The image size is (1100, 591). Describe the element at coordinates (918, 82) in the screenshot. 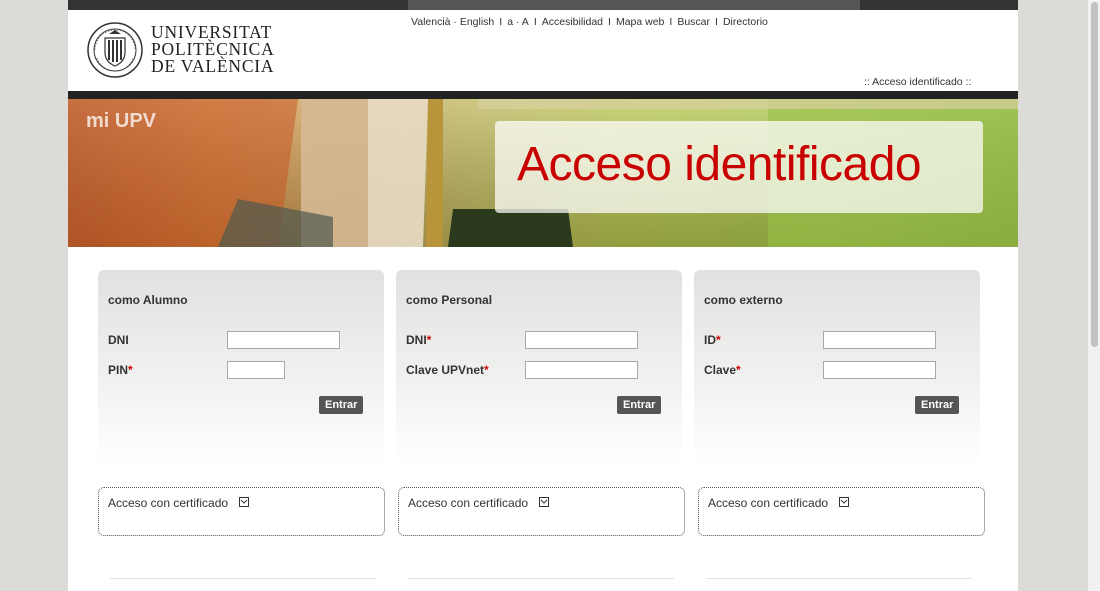

I see `breadcrumb: :: Acceso identificado ::` at that location.